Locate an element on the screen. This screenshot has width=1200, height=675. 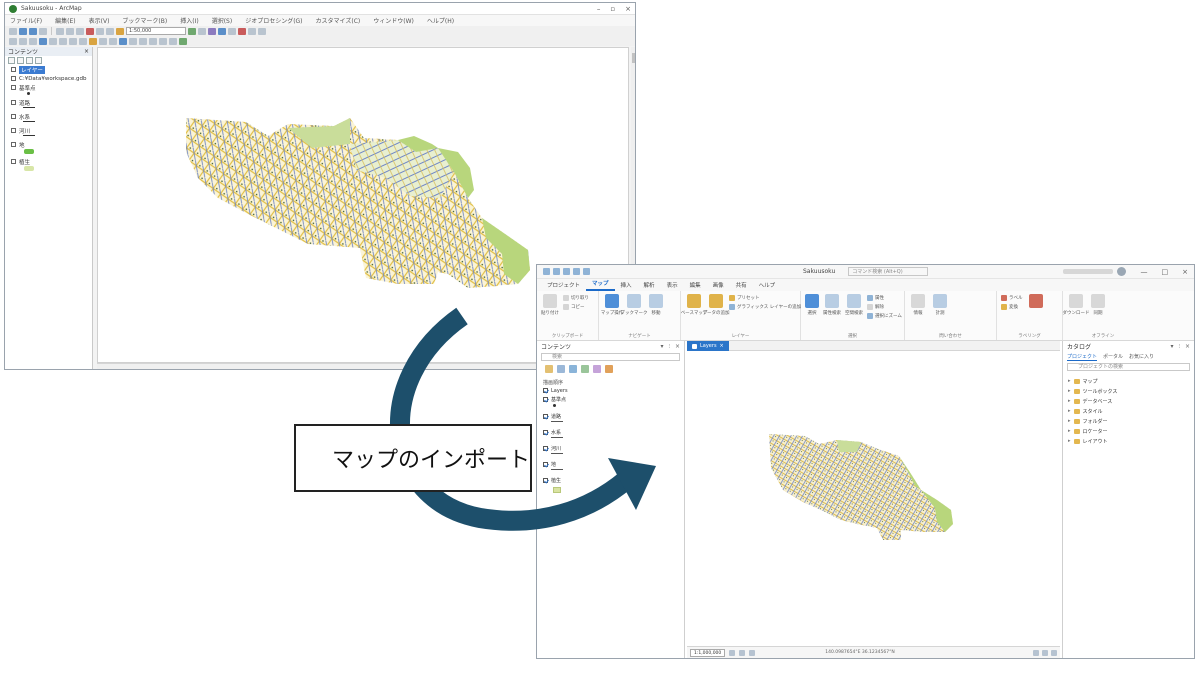
contents-item: 基準点 is located at coordinates (610, 399).